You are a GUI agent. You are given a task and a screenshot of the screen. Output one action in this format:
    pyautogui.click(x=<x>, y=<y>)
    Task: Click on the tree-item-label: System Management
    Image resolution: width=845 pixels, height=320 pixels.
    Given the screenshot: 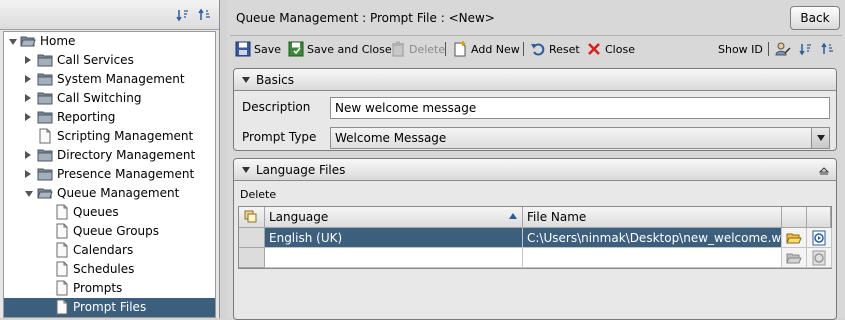 What is the action you would take?
    pyautogui.click(x=121, y=79)
    